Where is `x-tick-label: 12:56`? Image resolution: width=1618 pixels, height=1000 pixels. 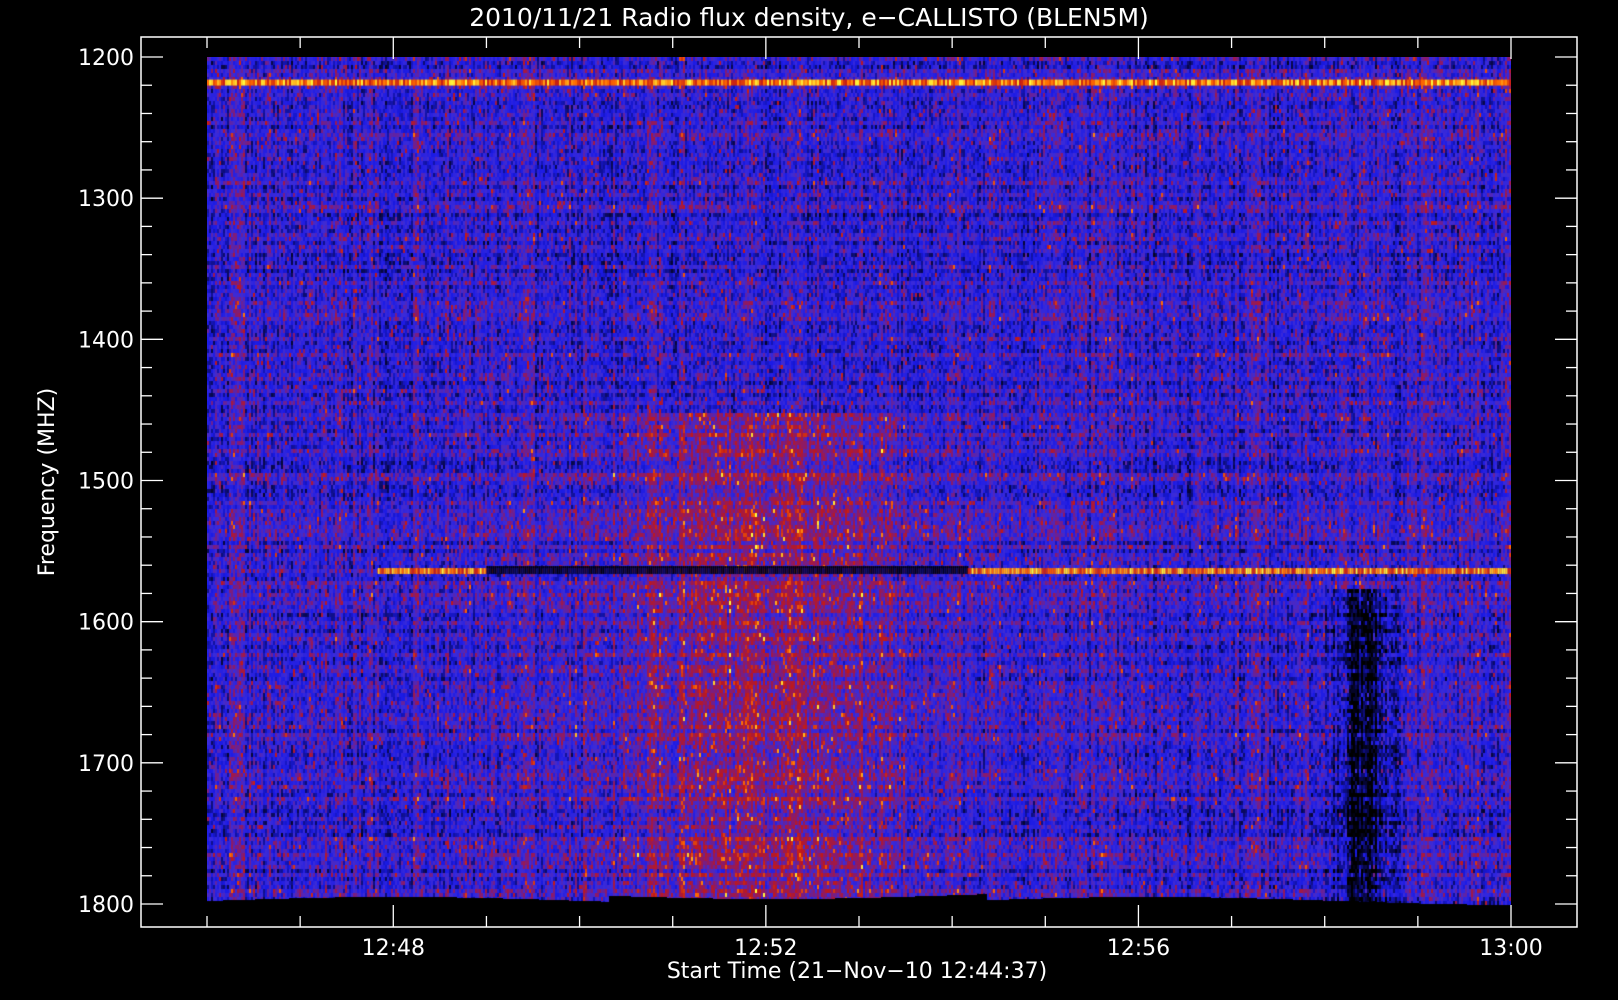
x-tick-label: 12:56 is located at coordinates (1138, 948).